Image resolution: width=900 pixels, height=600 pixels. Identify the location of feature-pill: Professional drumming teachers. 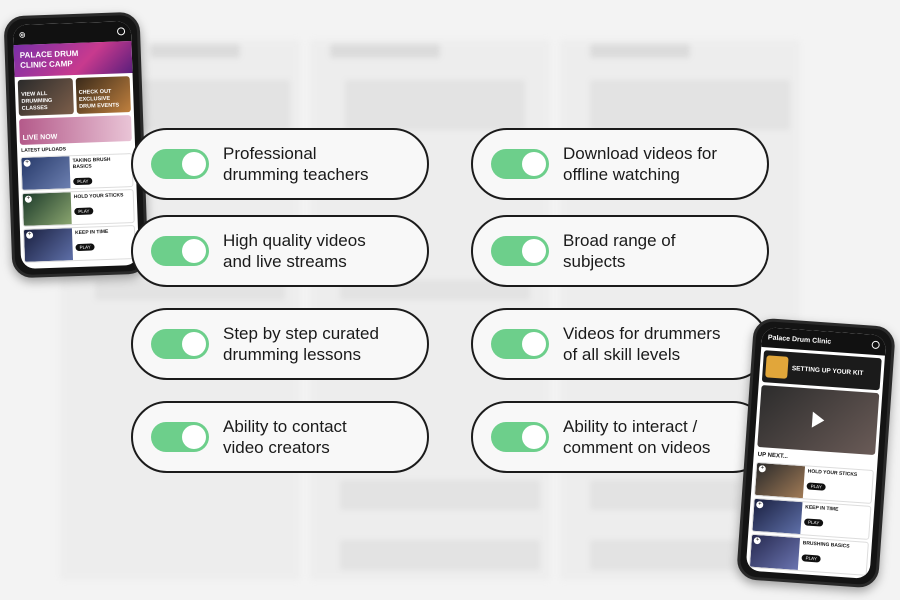
(280, 164).